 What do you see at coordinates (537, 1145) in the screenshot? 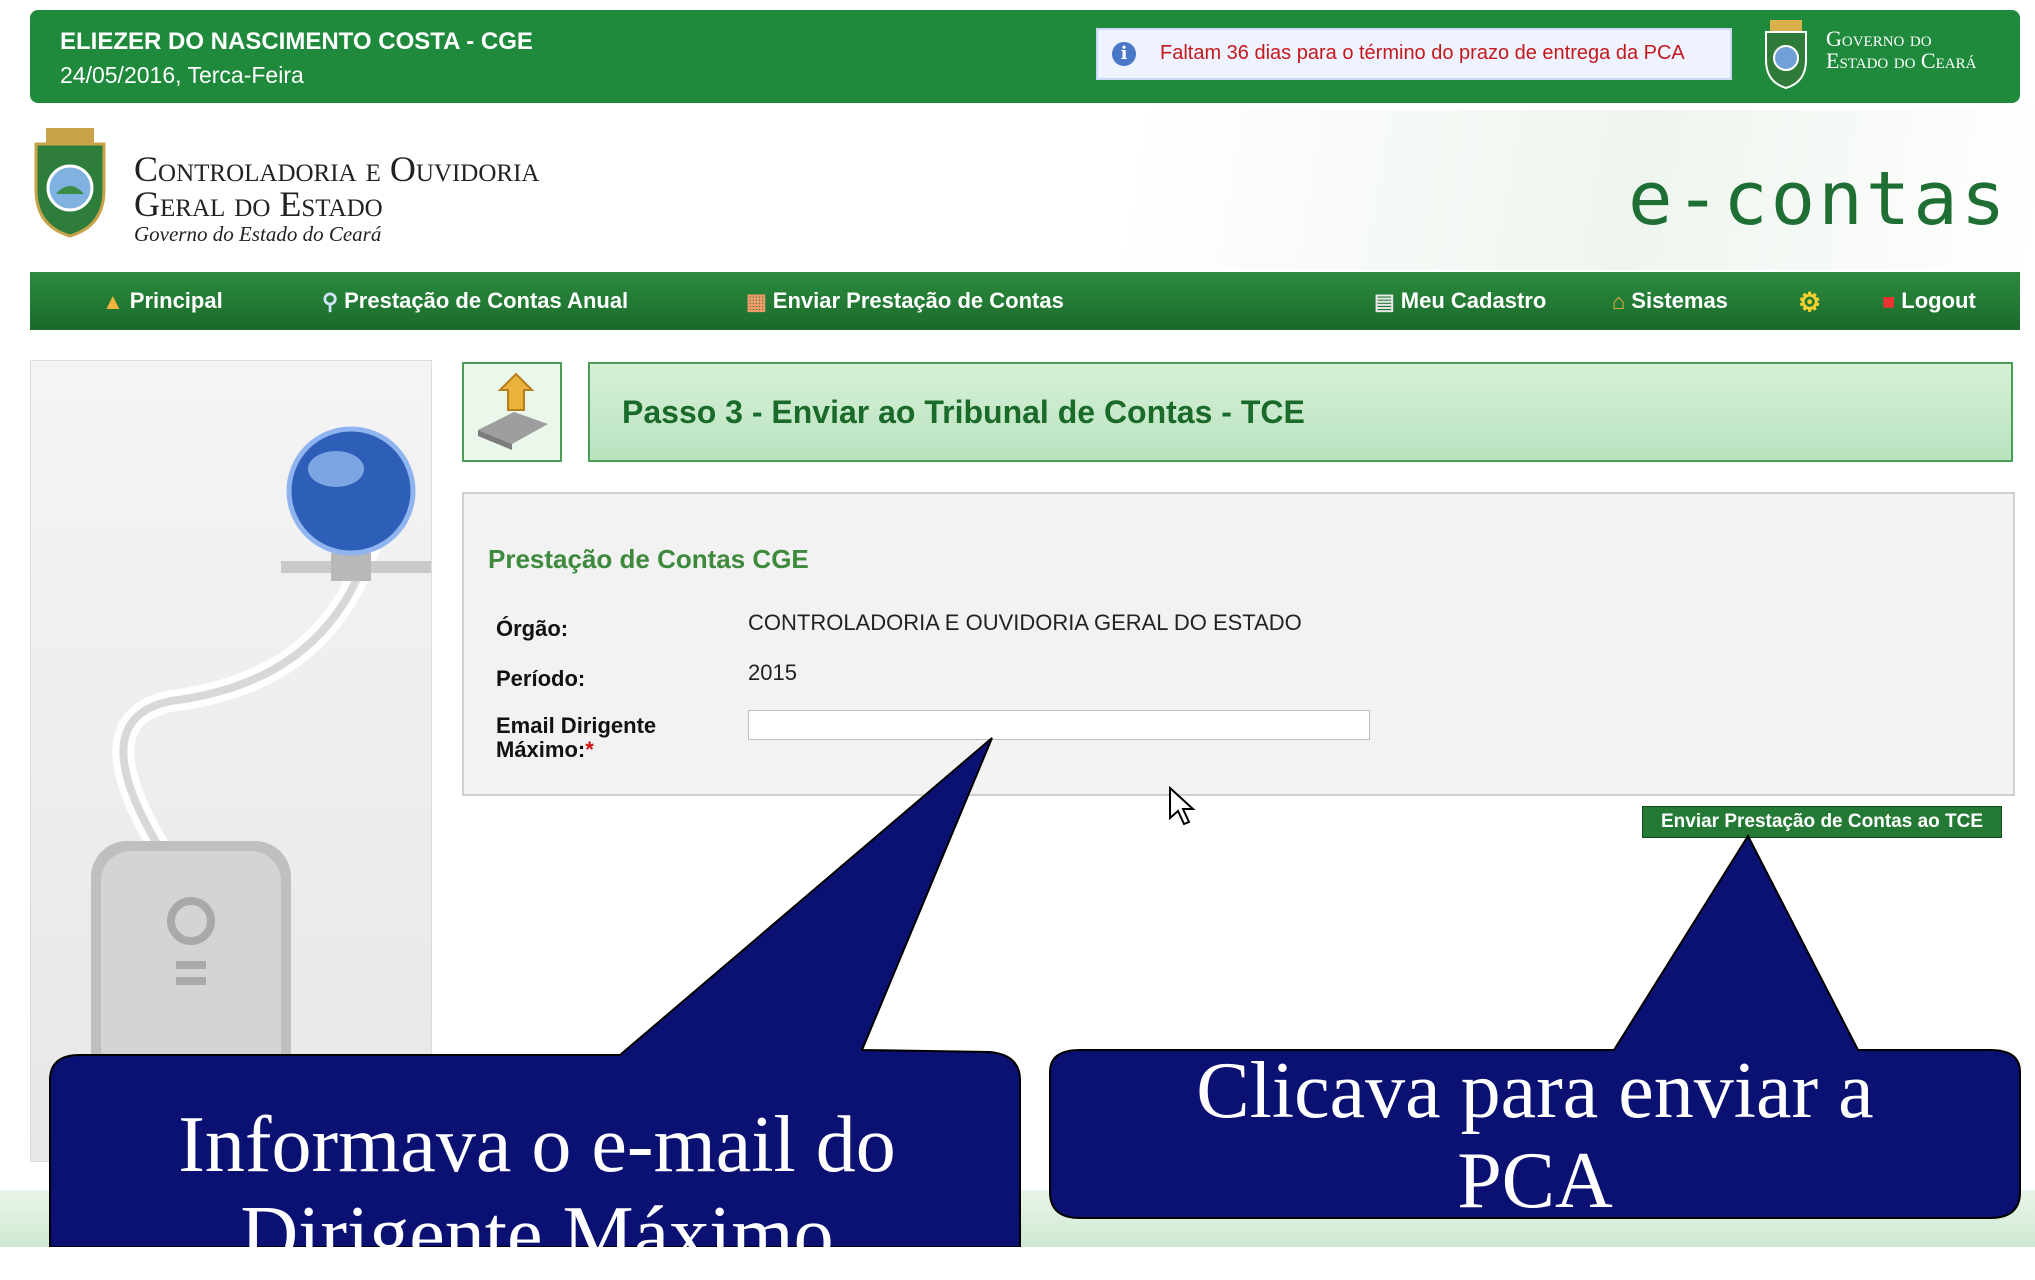
I see `callout-left-line-1: Informava o e-mail do` at bounding box center [537, 1145].